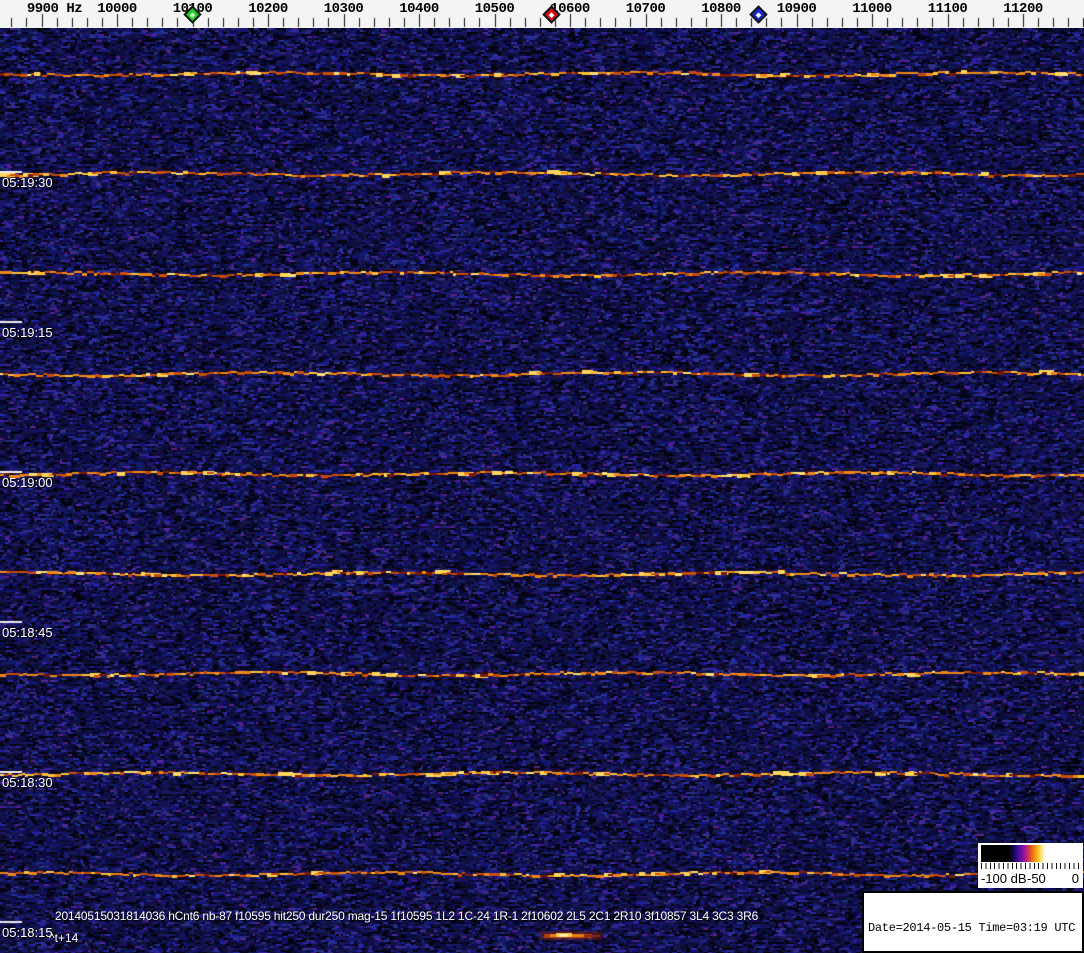  I want to click on freq-tick-label: 10000, so click(117, 9).